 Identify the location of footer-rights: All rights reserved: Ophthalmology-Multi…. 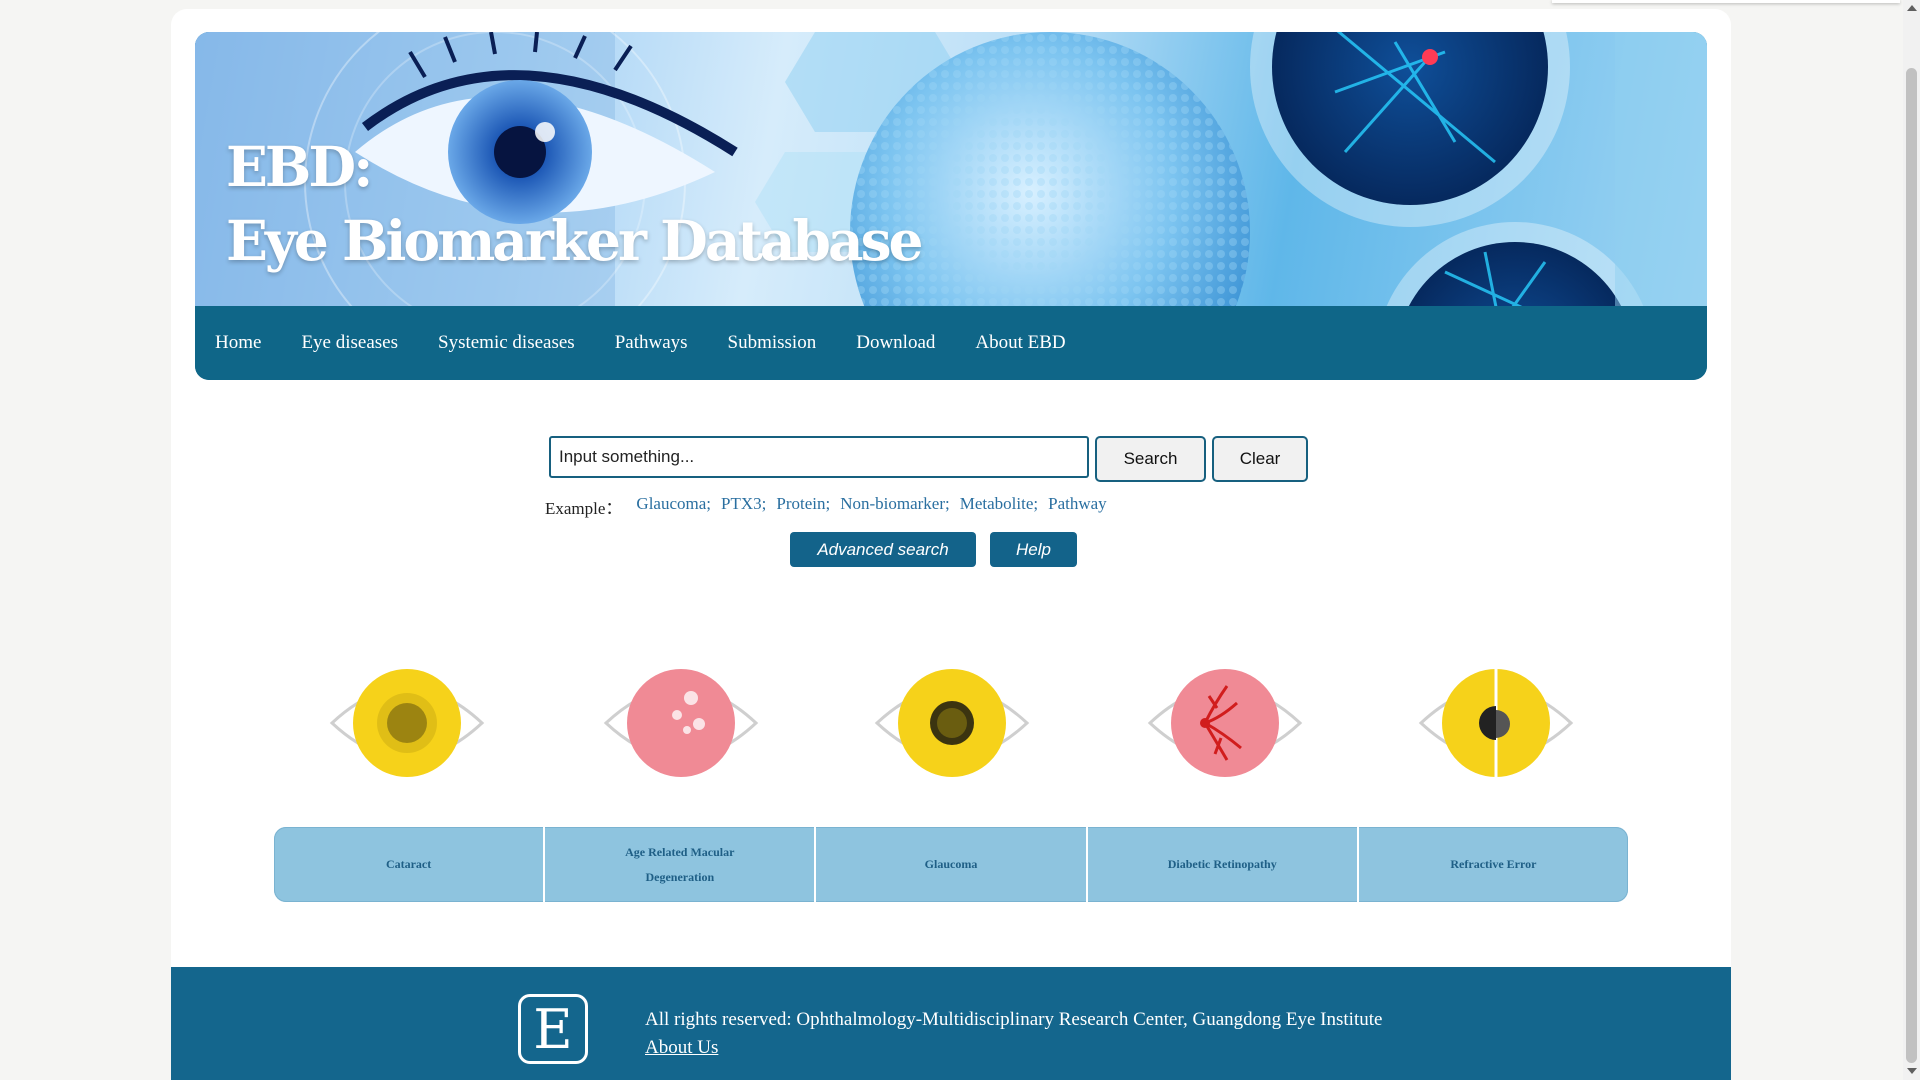
(1014, 1019).